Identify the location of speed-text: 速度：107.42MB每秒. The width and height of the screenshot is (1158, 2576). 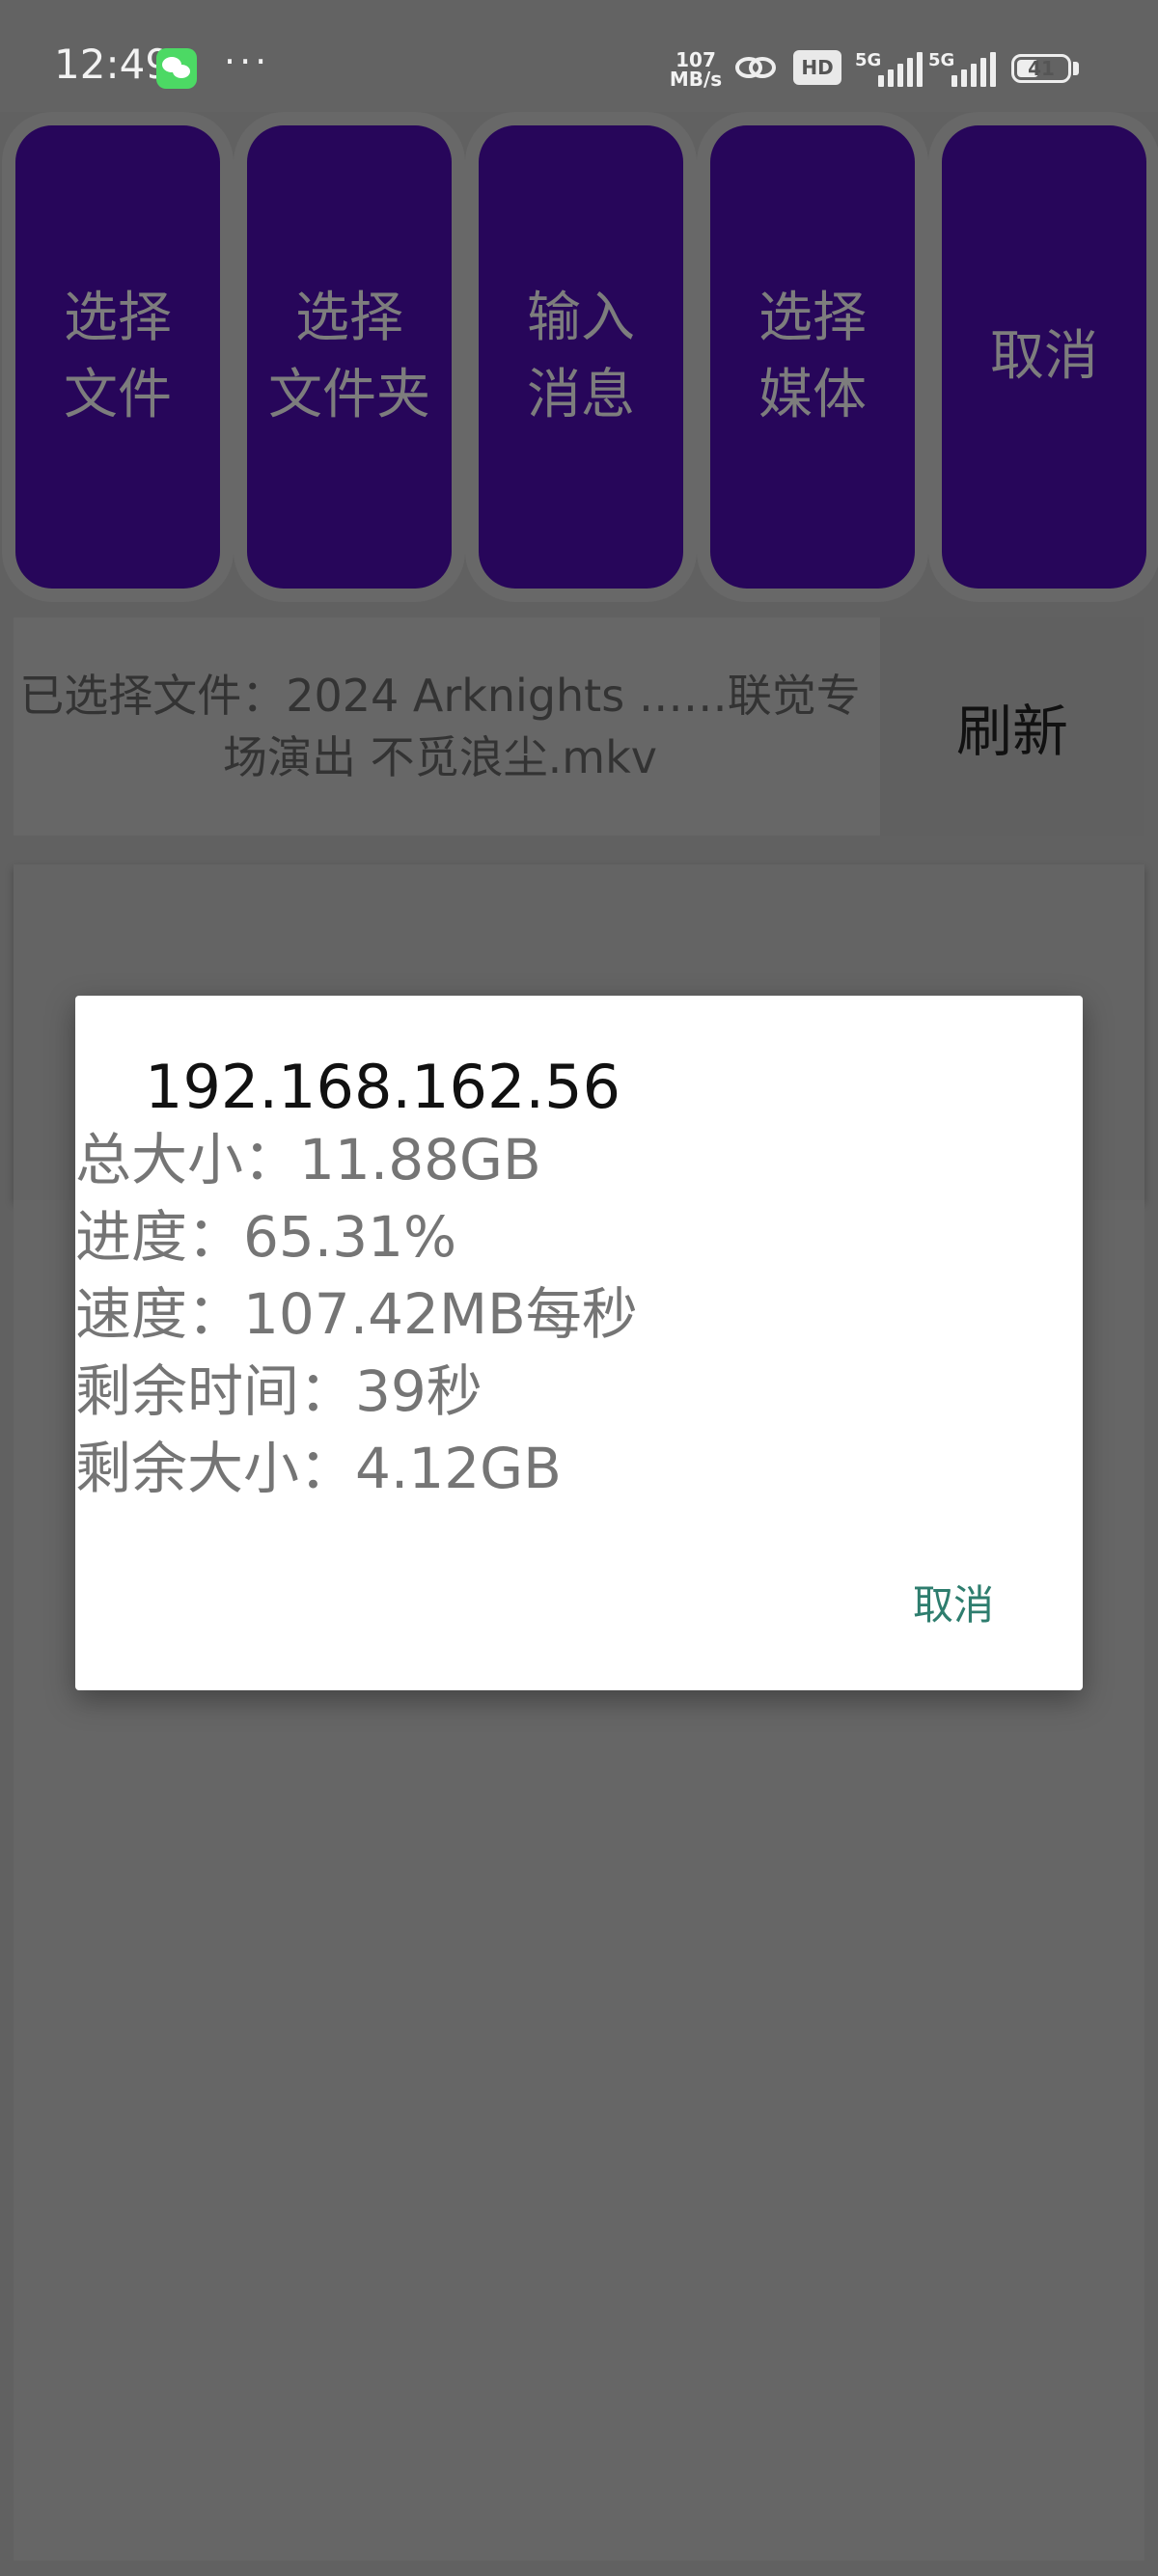
(356, 1314).